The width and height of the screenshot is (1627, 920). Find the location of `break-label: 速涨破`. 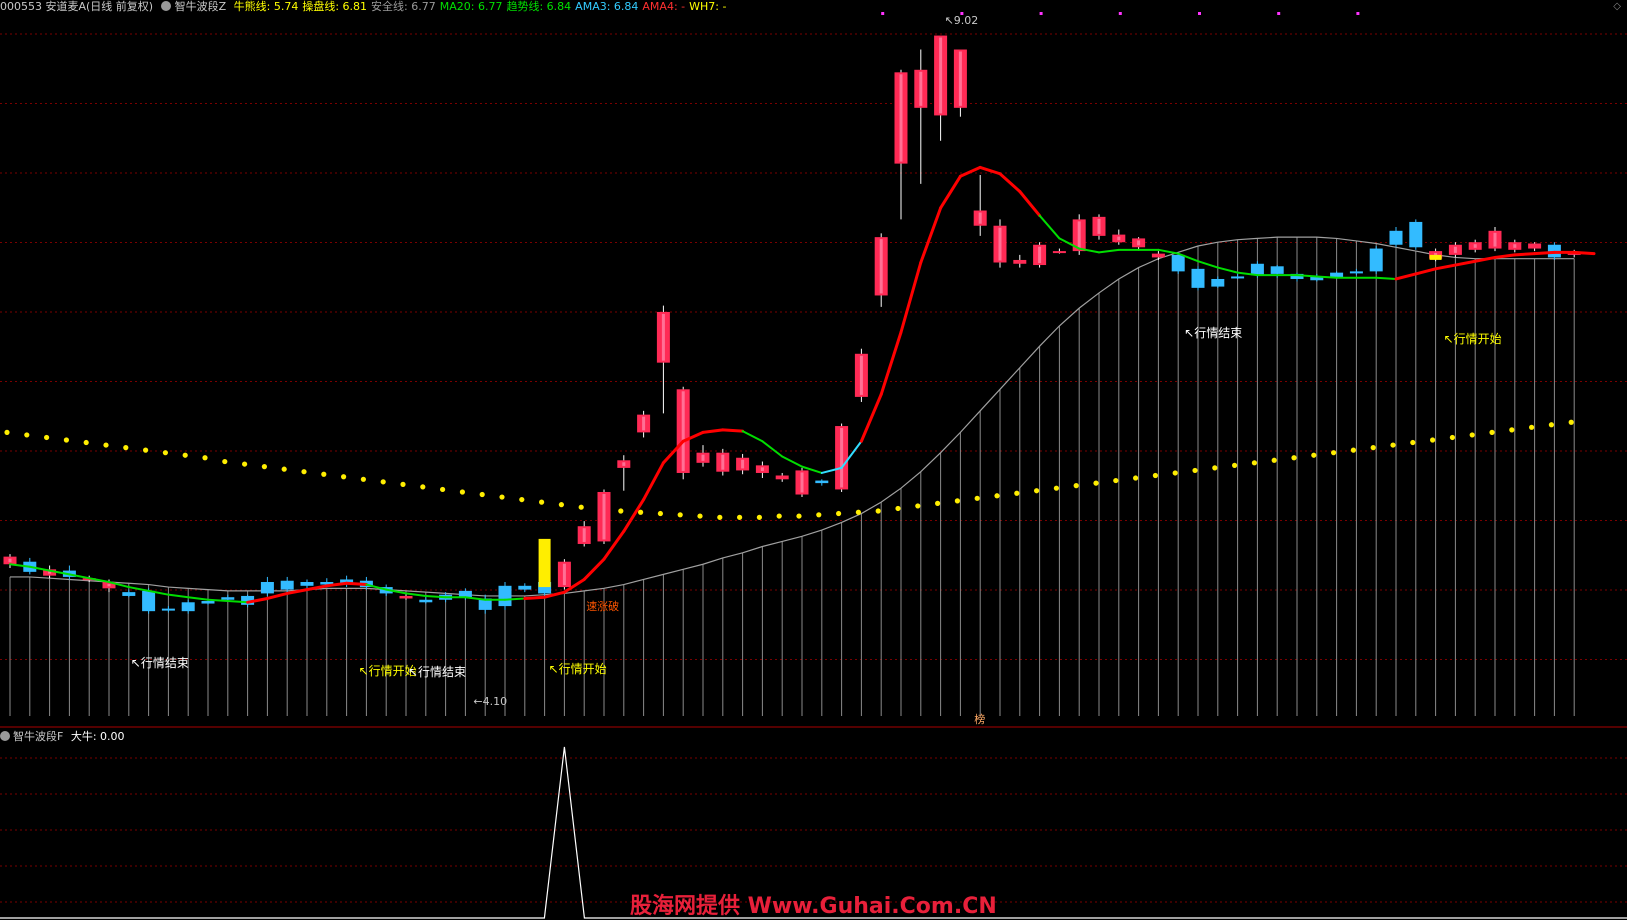

break-label: 速涨破 is located at coordinates (602, 606).